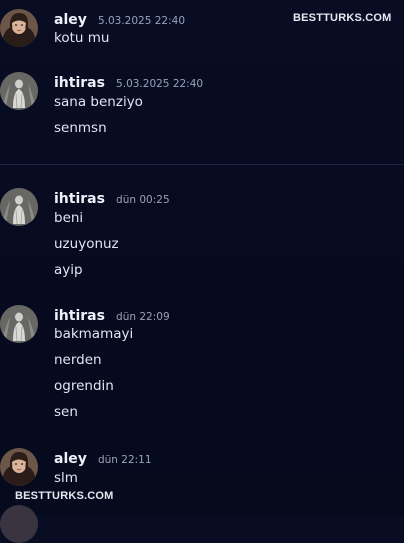 The width and height of the screenshot is (404, 543). I want to click on message-text: sen, so click(66, 412).